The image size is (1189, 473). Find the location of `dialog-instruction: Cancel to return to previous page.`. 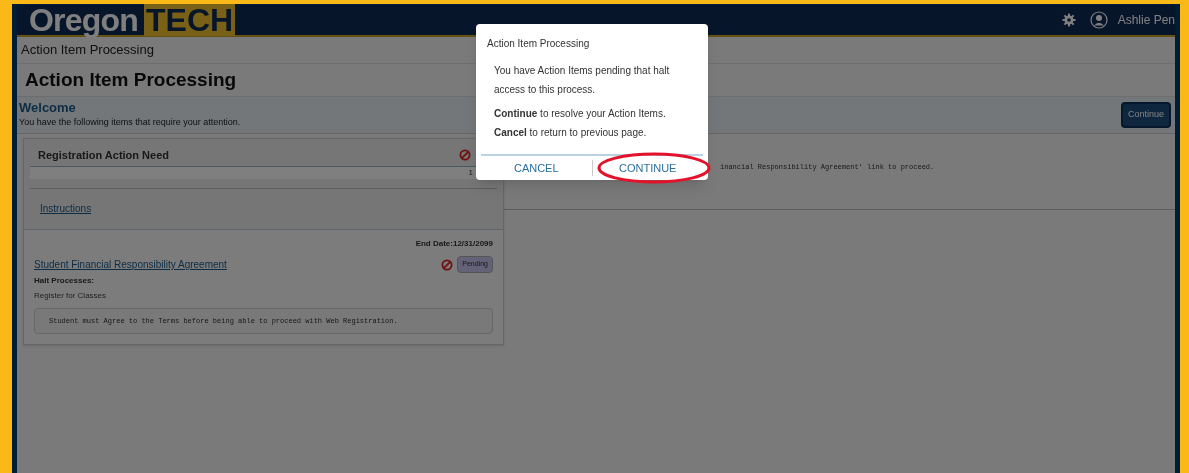

dialog-instruction: Cancel to return to previous page. is located at coordinates (570, 133).